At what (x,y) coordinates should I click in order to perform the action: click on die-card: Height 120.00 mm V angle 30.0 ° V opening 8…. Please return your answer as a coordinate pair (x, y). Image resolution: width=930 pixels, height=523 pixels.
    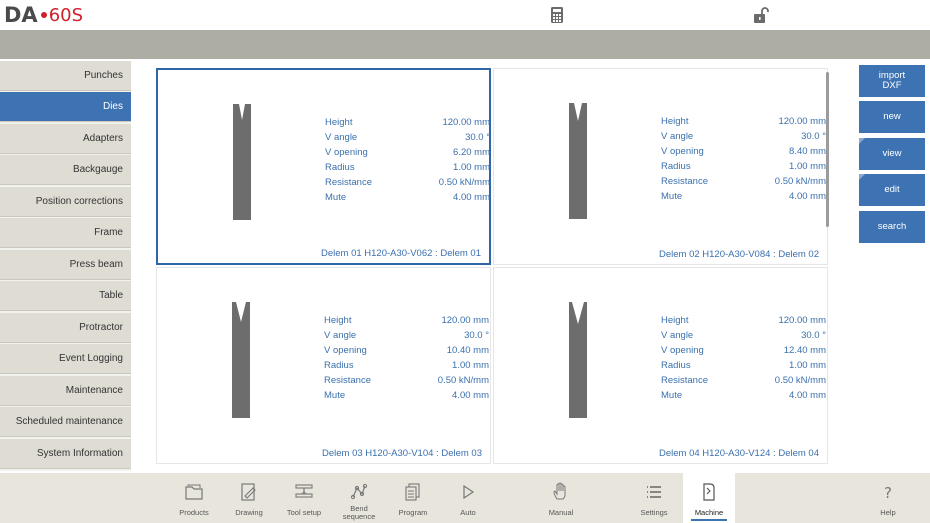
    Looking at the image, I should click on (660, 166).